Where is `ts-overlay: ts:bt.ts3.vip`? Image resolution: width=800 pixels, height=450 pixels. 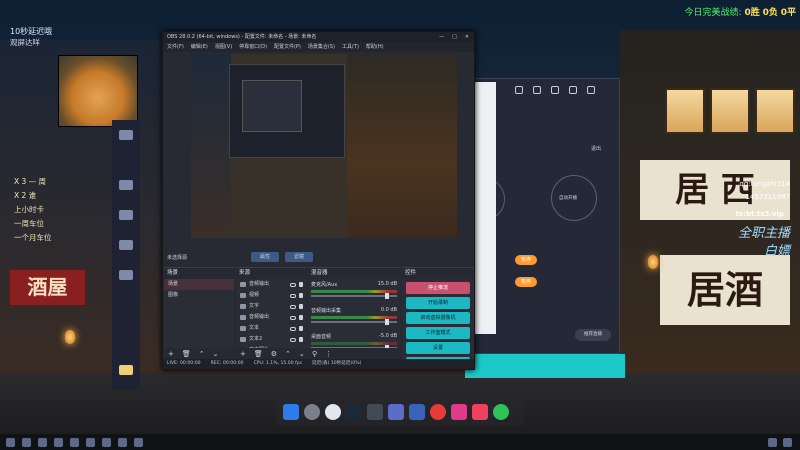
ts-overlay: ts:bt.ts3.vip is located at coordinates (759, 214).